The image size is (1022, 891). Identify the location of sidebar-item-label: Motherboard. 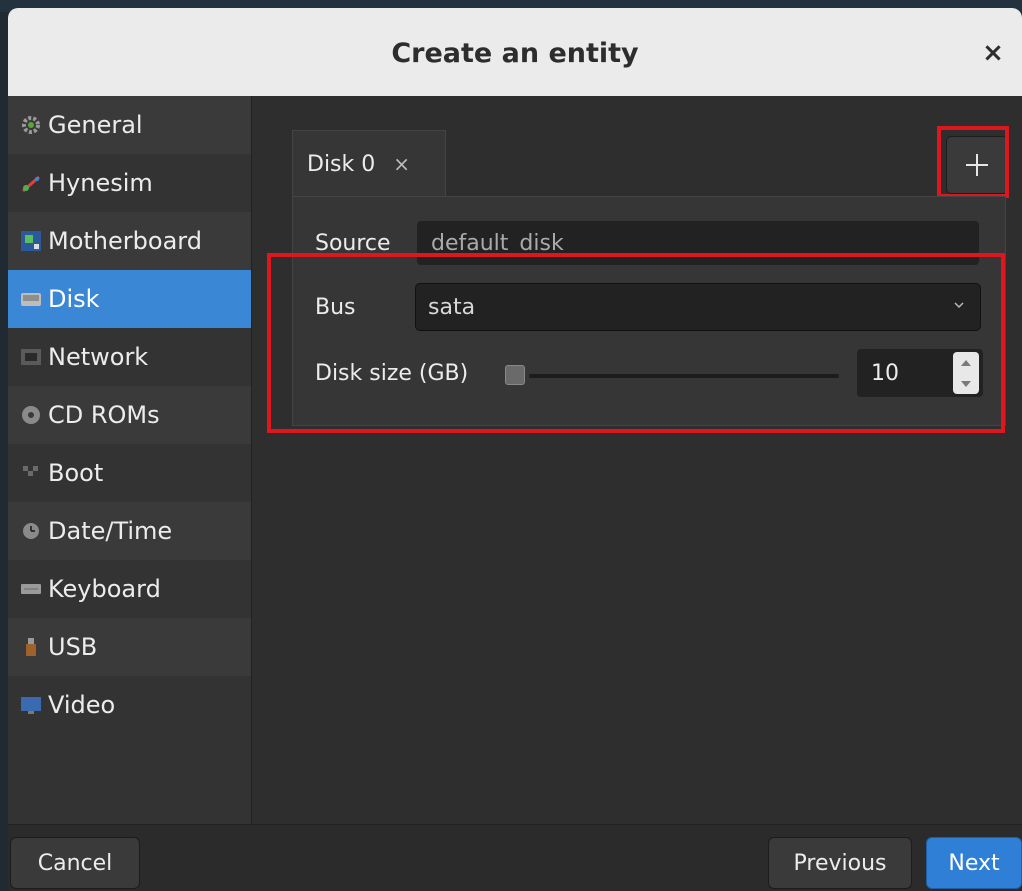
(125, 241).